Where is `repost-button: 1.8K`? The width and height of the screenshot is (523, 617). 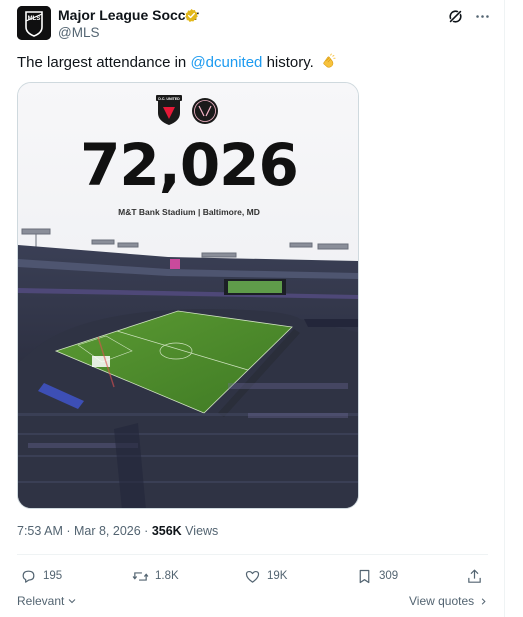
repost-button: 1.8K is located at coordinates (155, 576).